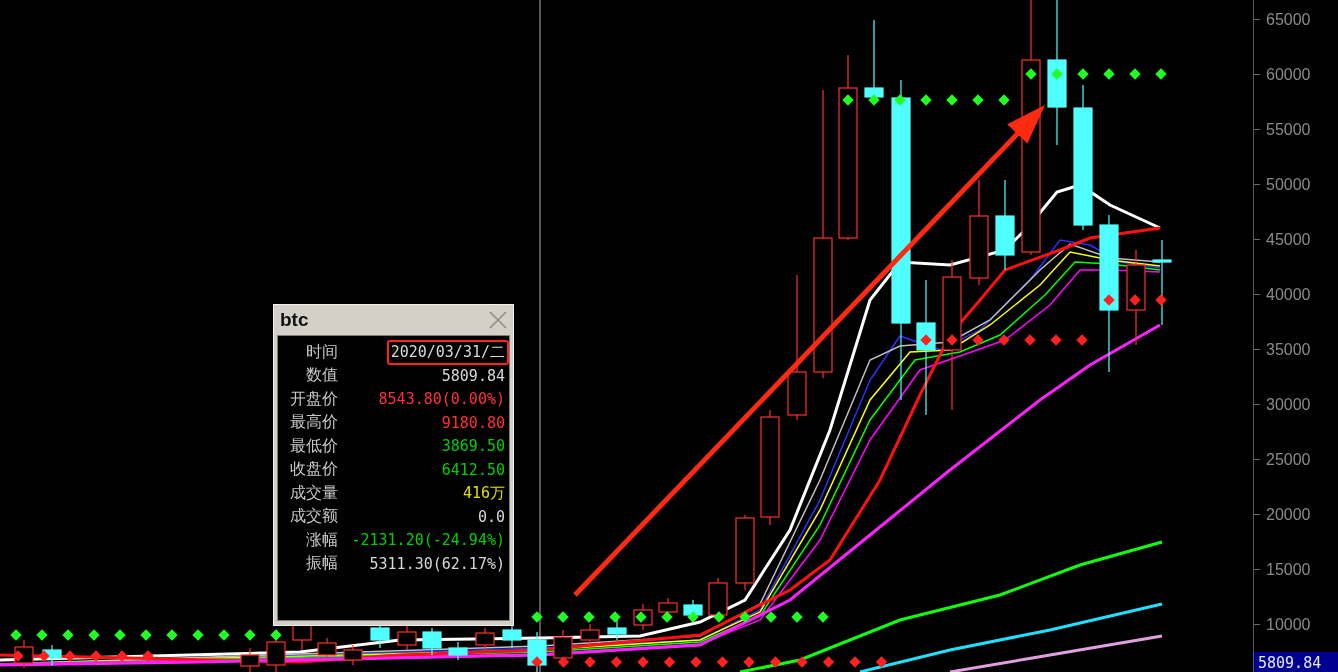 The width and height of the screenshot is (1338, 672). What do you see at coordinates (428, 540) in the screenshot?
I see `field-value: -2131.20(-24.94%)` at bounding box center [428, 540].